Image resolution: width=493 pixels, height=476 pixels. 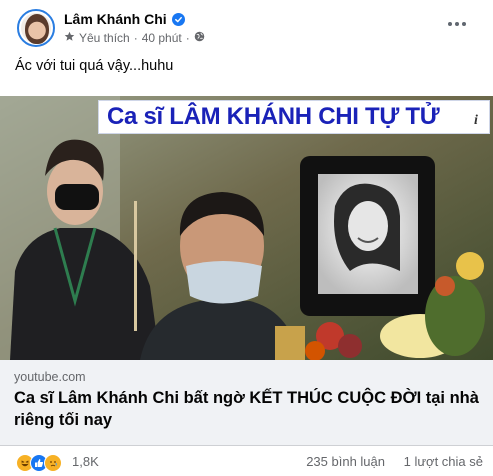 I want to click on headline-banner: Ca sĩ LÂM KHÁNH CHI TỰ TỬ, so click(x=294, y=117).